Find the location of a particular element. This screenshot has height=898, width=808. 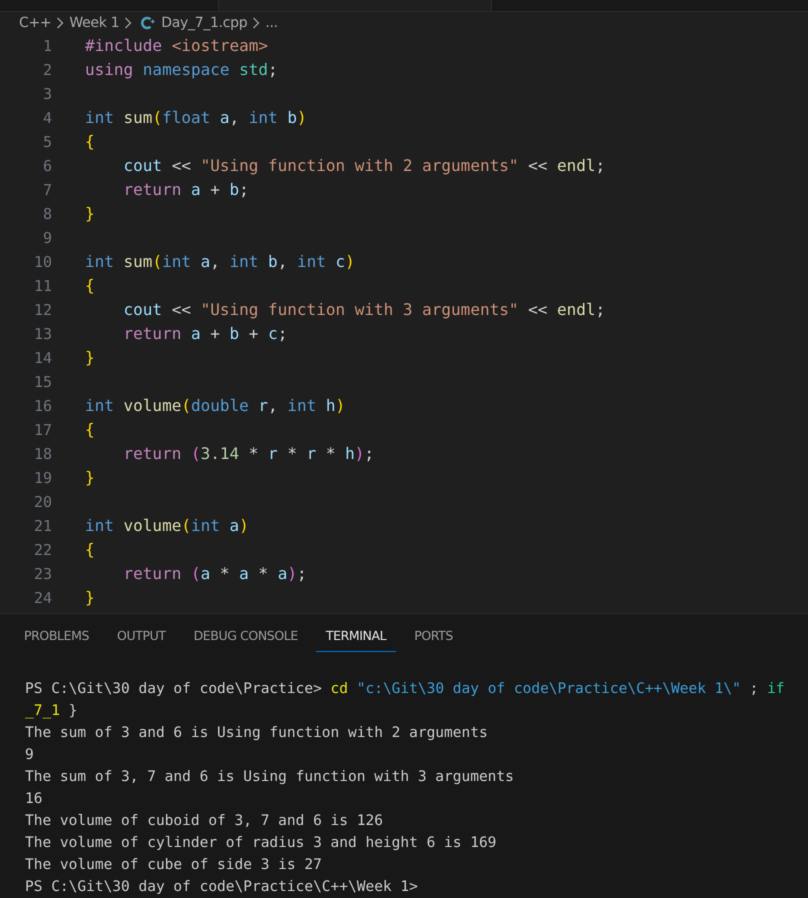

panel-tab: OUTPUT is located at coordinates (141, 637).